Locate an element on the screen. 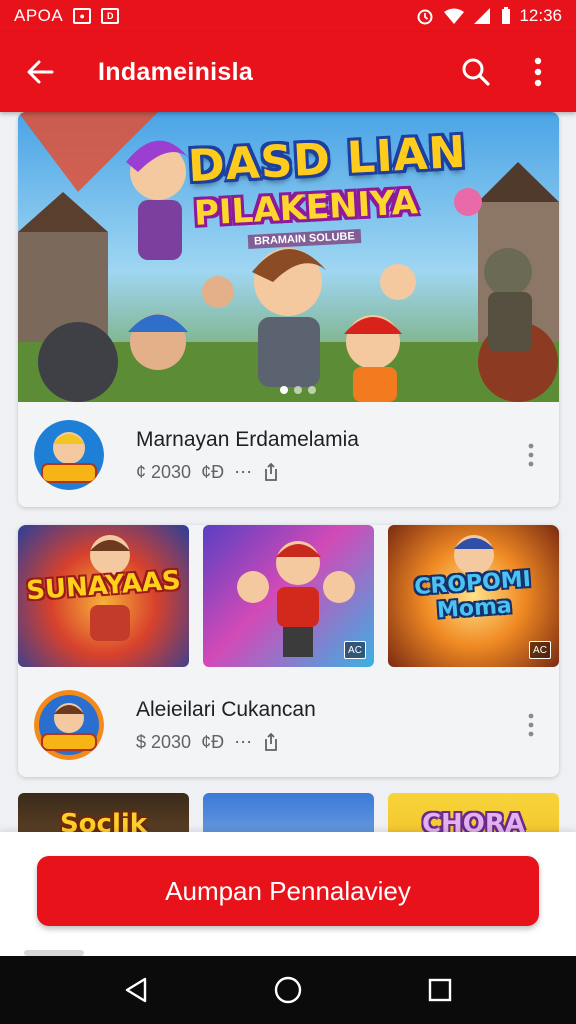  app-bar: Indameinisla is located at coordinates (288, 72).